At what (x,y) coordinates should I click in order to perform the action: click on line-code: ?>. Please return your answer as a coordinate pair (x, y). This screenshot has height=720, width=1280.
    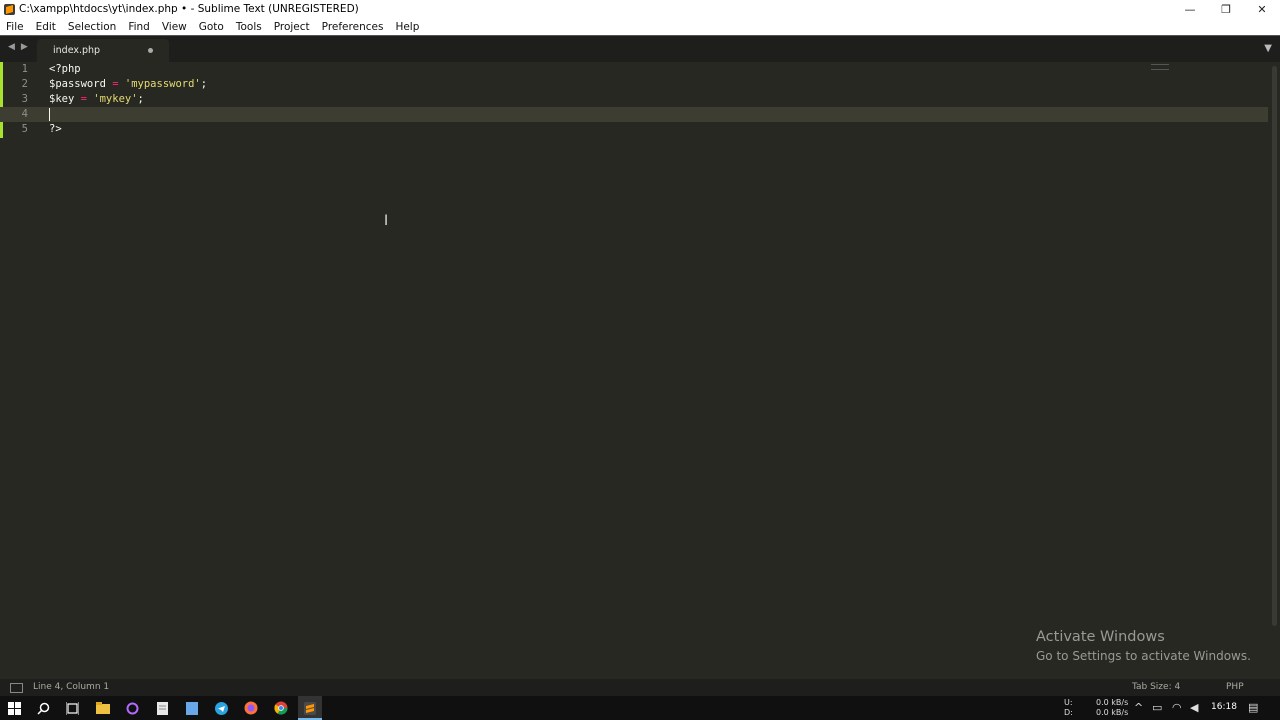
    Looking at the image, I should click on (55, 129).